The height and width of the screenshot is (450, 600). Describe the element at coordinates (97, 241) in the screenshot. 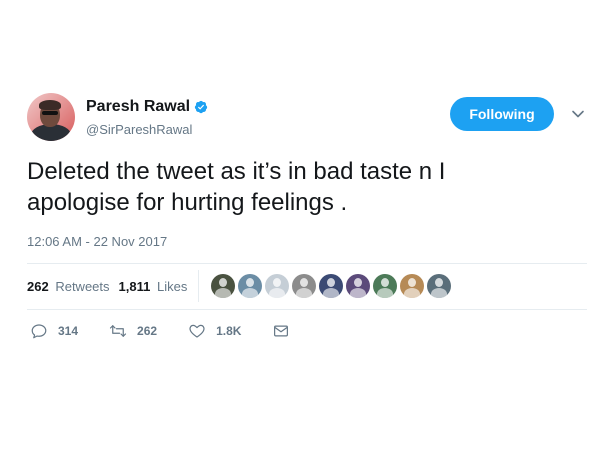

I see `tweet-timestamp: 12:06 AM - 22 Nov 2017` at that location.